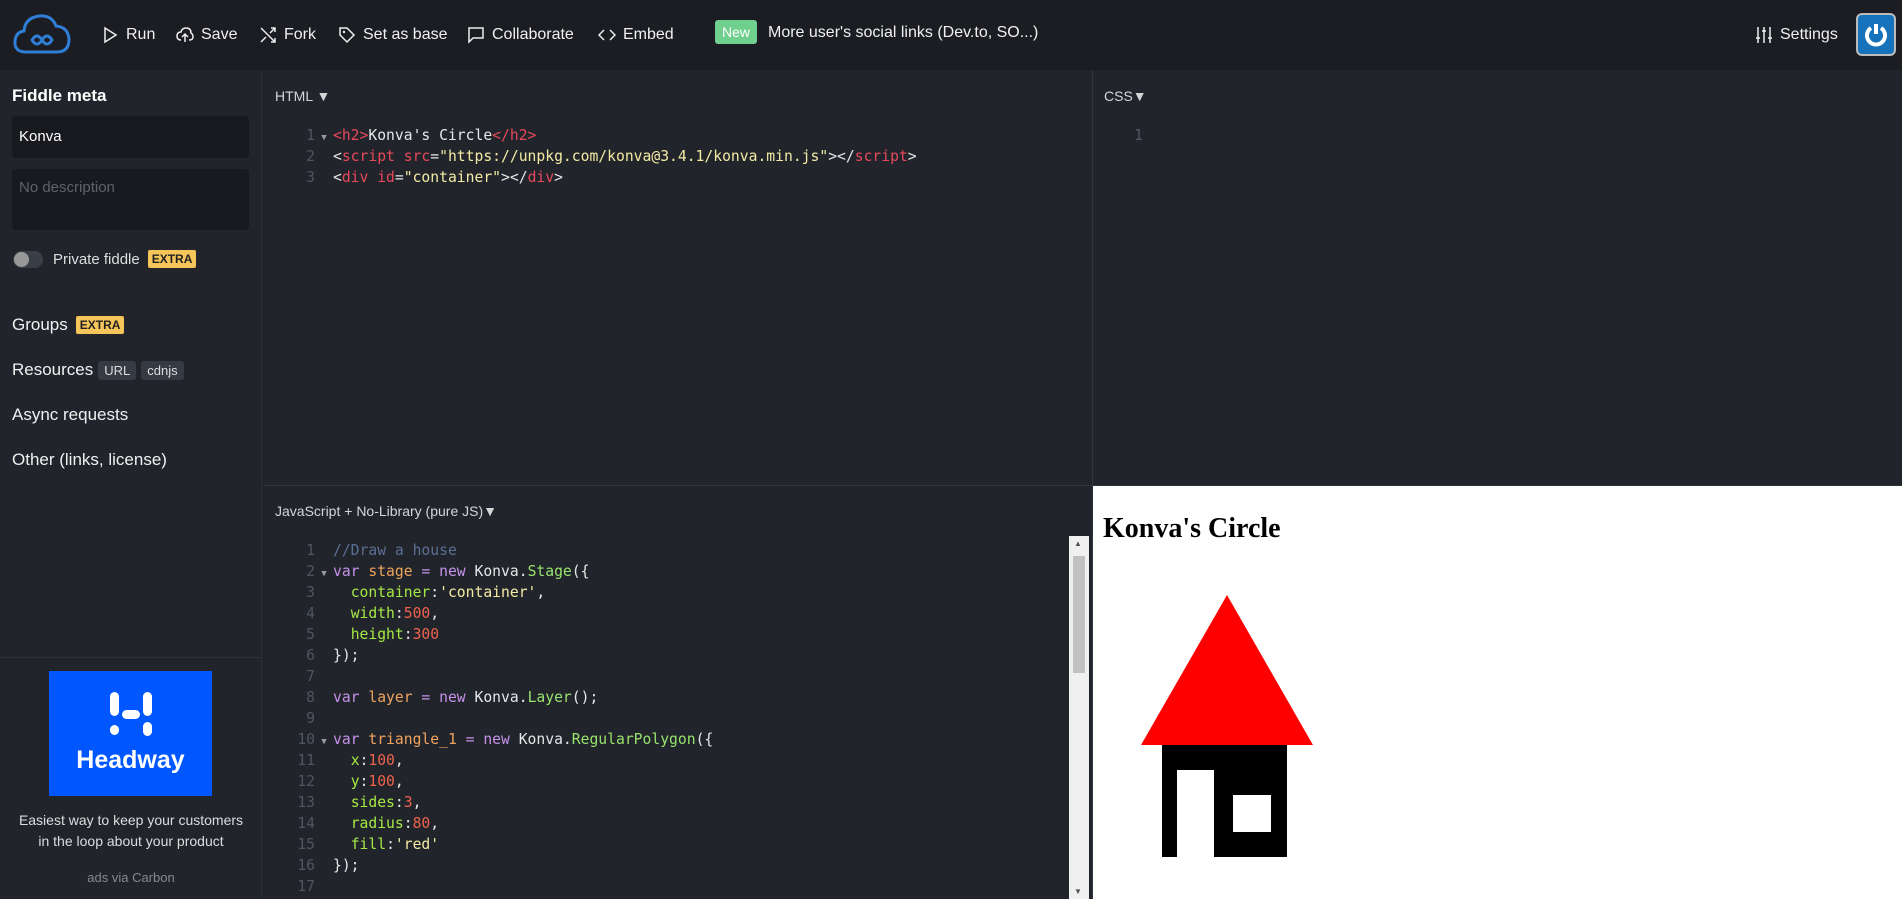 This screenshot has width=1902, height=899. Describe the element at coordinates (302, 96) in the screenshot. I see `html-panel-header: HTML ▼` at that location.